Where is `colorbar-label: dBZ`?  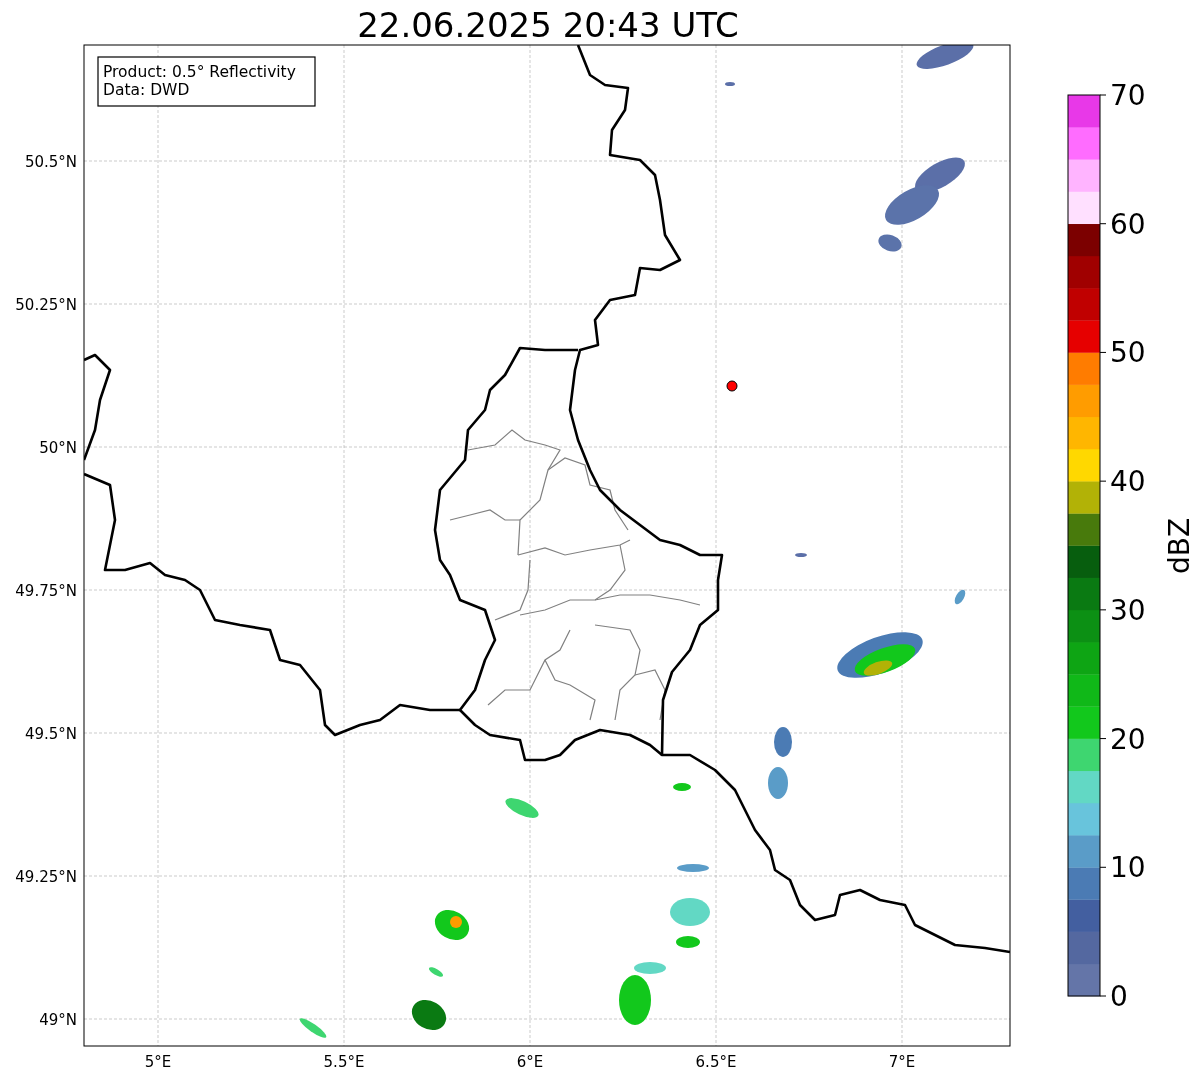
colorbar-label: dBZ is located at coordinates (1179, 546).